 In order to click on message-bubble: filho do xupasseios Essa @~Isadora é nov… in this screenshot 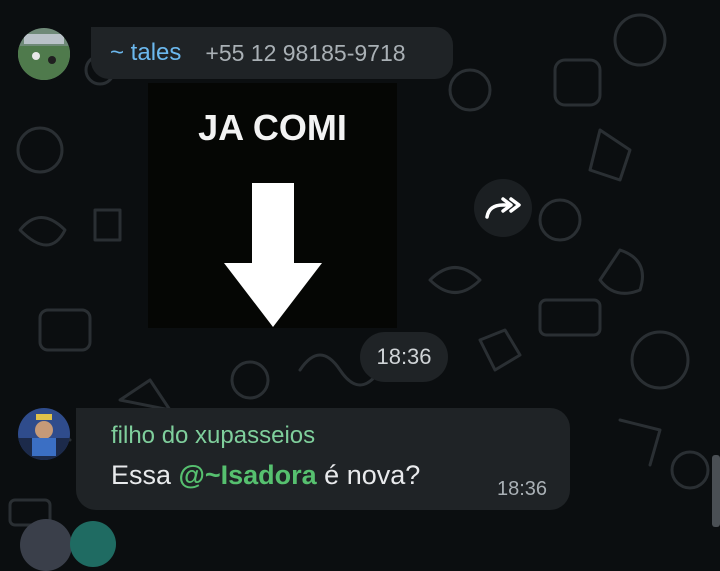, I will do `click(323, 459)`.